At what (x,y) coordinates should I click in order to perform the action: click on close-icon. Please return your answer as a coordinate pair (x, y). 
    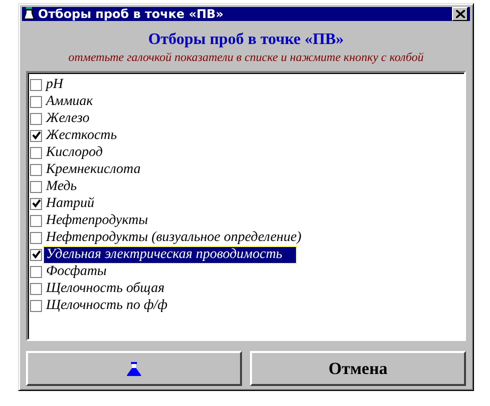
    Looking at the image, I should click on (460, 14).